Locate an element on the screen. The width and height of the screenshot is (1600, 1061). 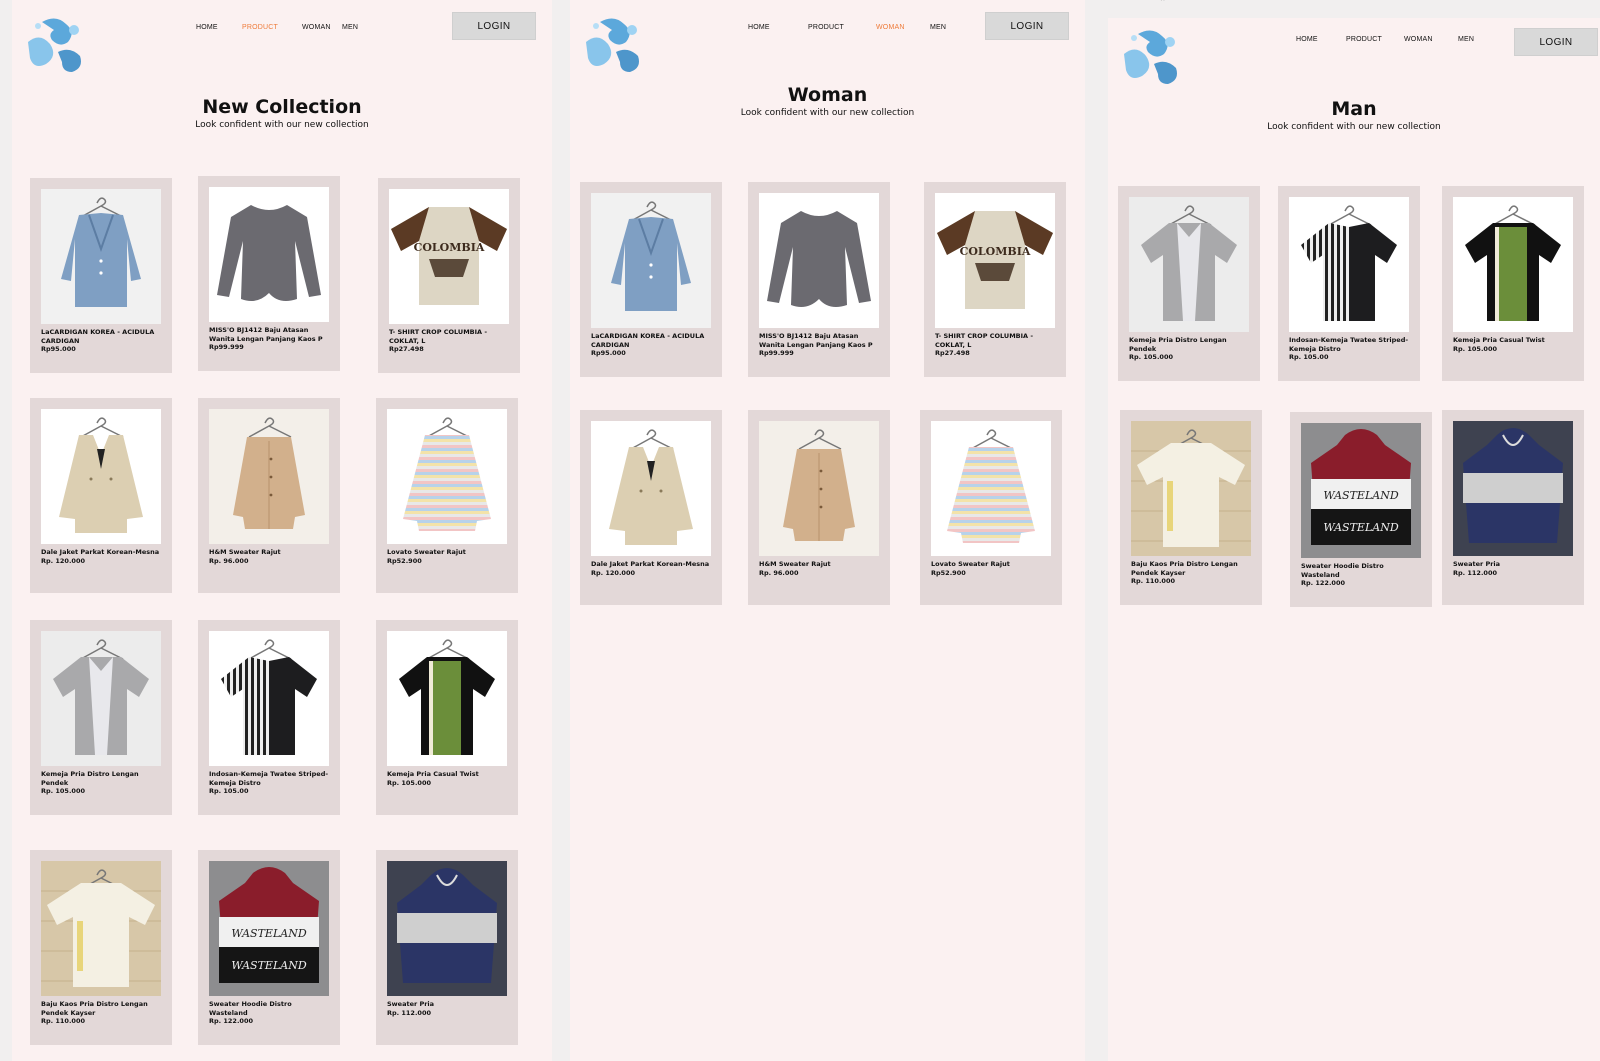
page-title: Woman is located at coordinates (827, 95).